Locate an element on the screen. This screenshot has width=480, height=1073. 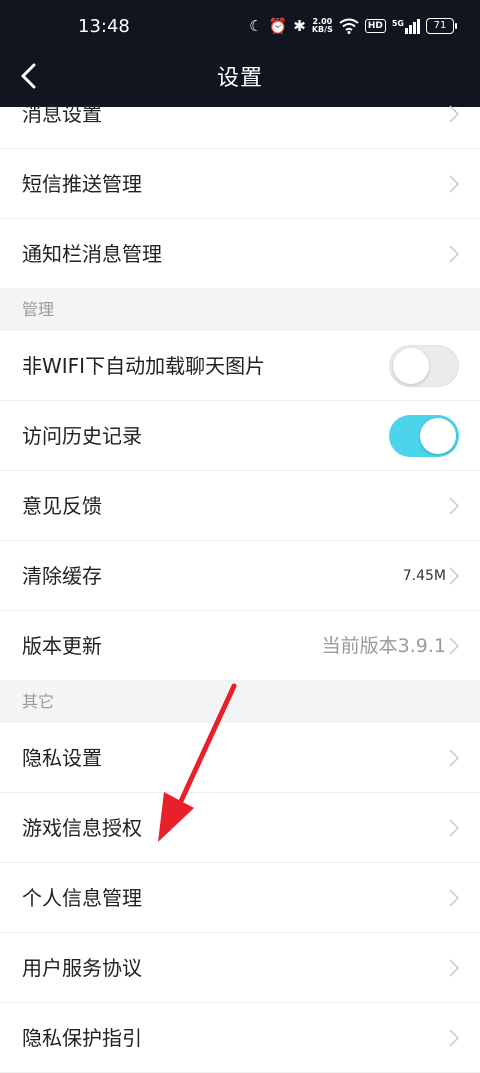
status-icons: ☾ ⏰ ✱ 2.00 KB/S HD 5G 71 is located at coordinates (353, 26).